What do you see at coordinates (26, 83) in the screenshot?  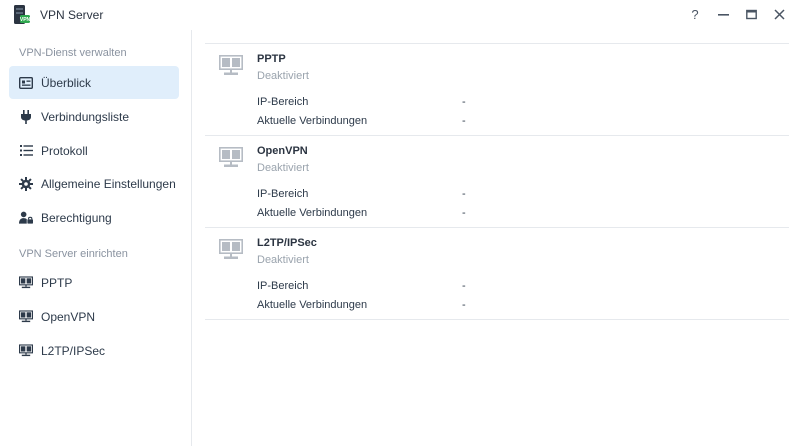 I see `overview-icon` at bounding box center [26, 83].